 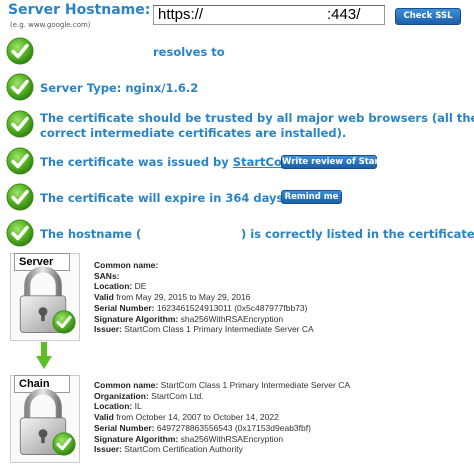 I want to click on issued-by-prefix: The certificate was issued by, so click(x=136, y=162).